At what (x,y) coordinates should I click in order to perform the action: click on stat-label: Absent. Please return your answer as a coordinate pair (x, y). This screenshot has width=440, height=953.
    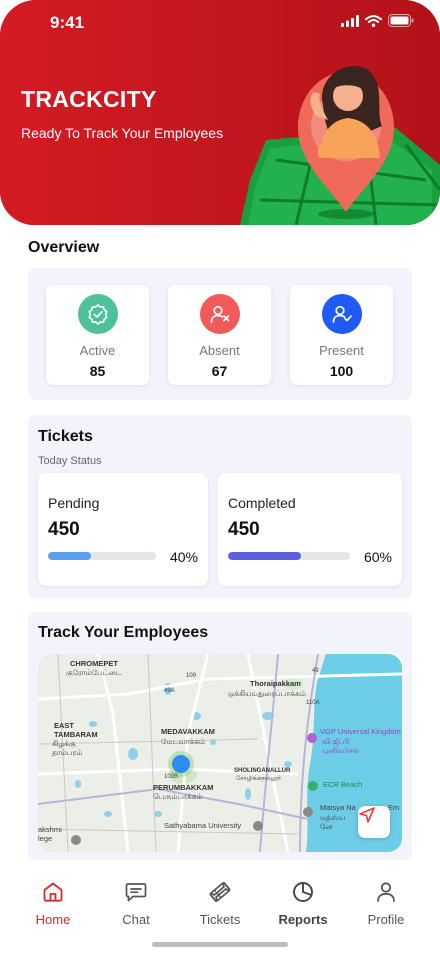
    Looking at the image, I should click on (219, 350).